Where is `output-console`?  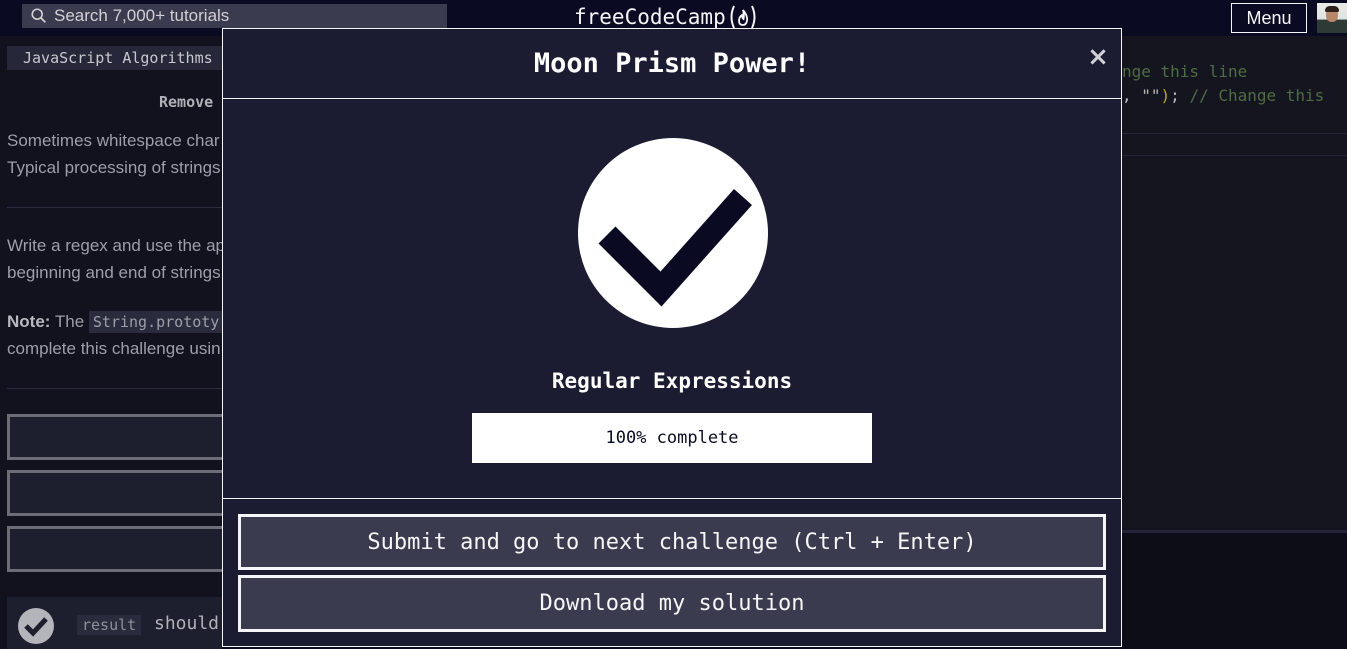 output-console is located at coordinates (1234, 589).